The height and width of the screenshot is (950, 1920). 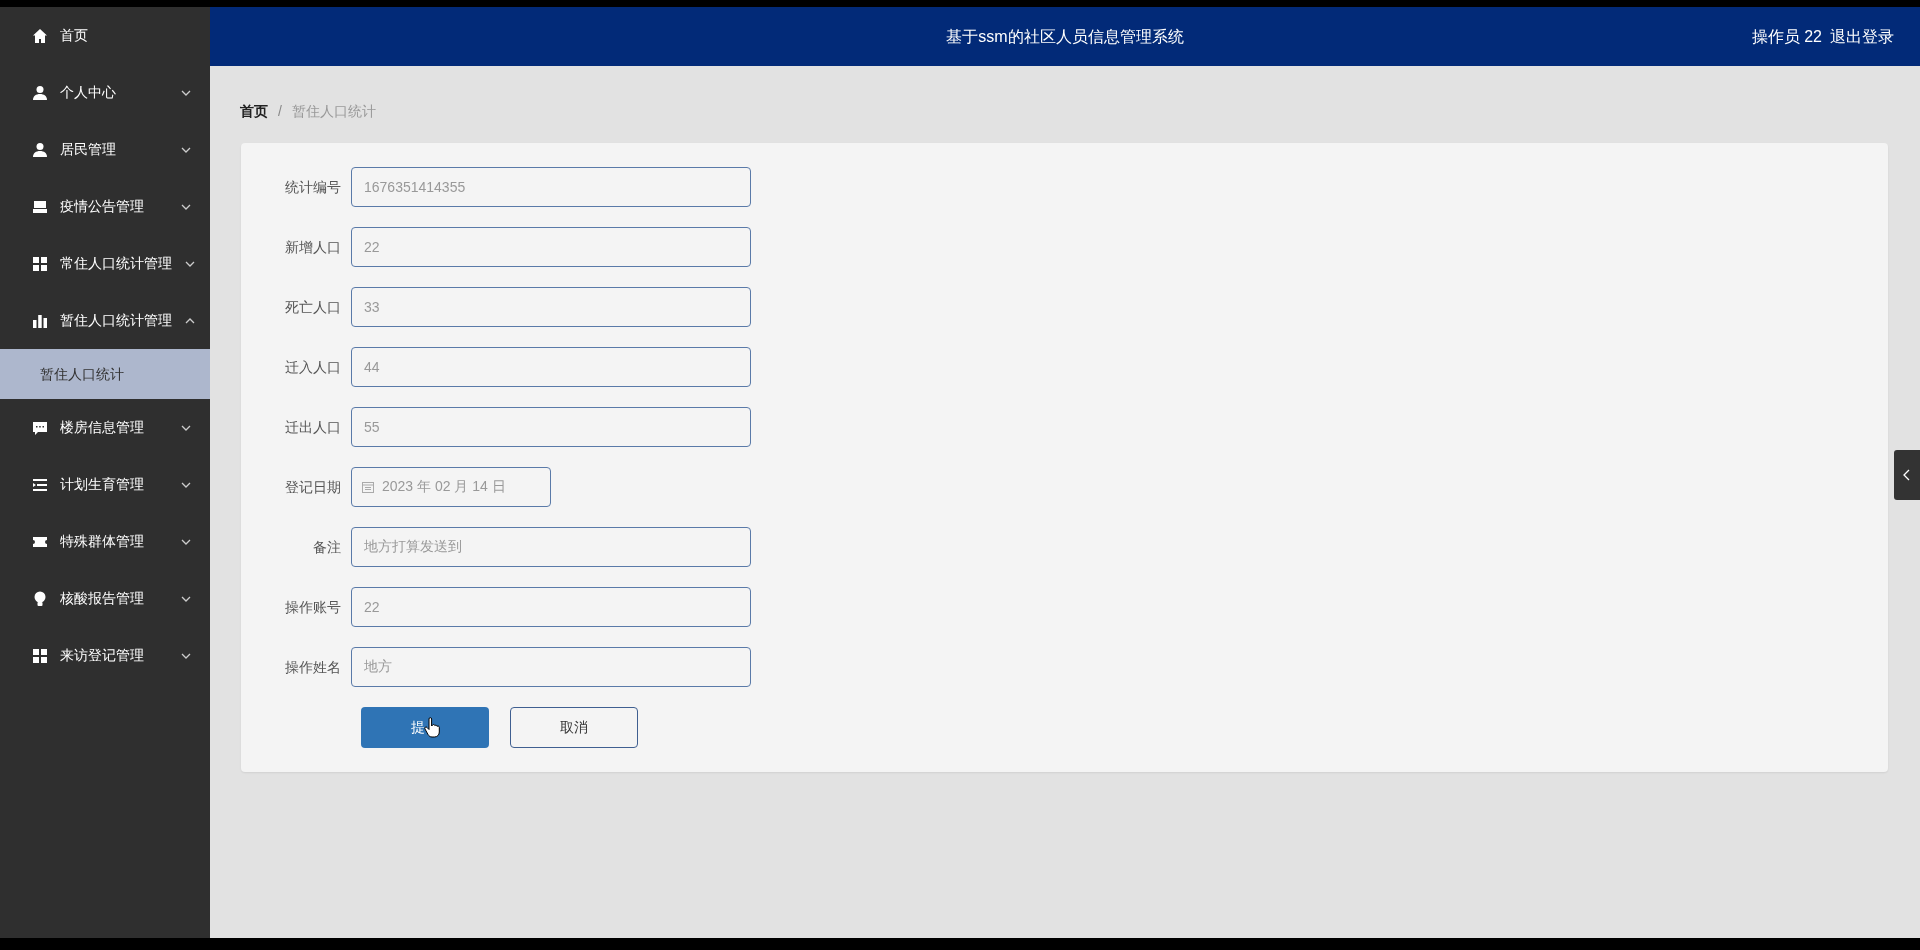 I want to click on collapse-tab, so click(x=1907, y=475).